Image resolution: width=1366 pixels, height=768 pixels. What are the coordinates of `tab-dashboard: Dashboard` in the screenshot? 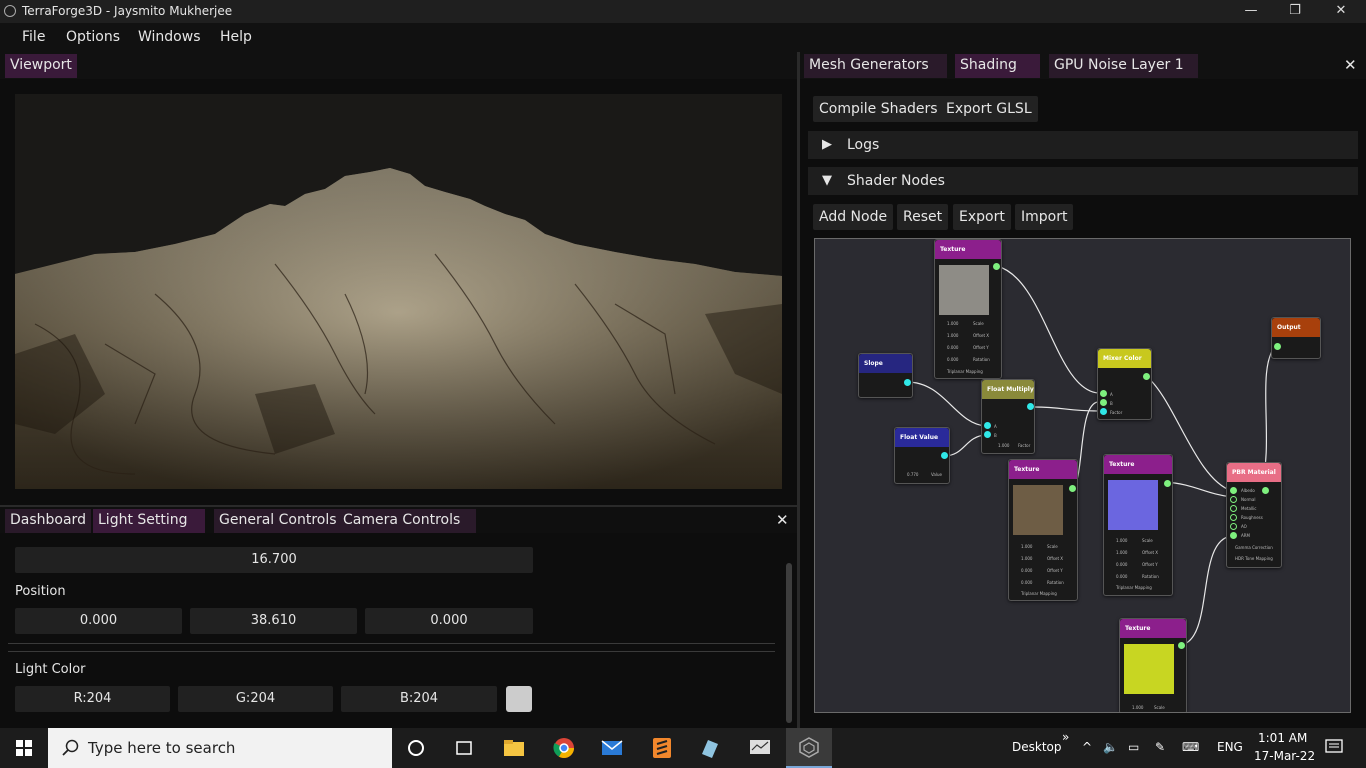 It's located at (48, 521).